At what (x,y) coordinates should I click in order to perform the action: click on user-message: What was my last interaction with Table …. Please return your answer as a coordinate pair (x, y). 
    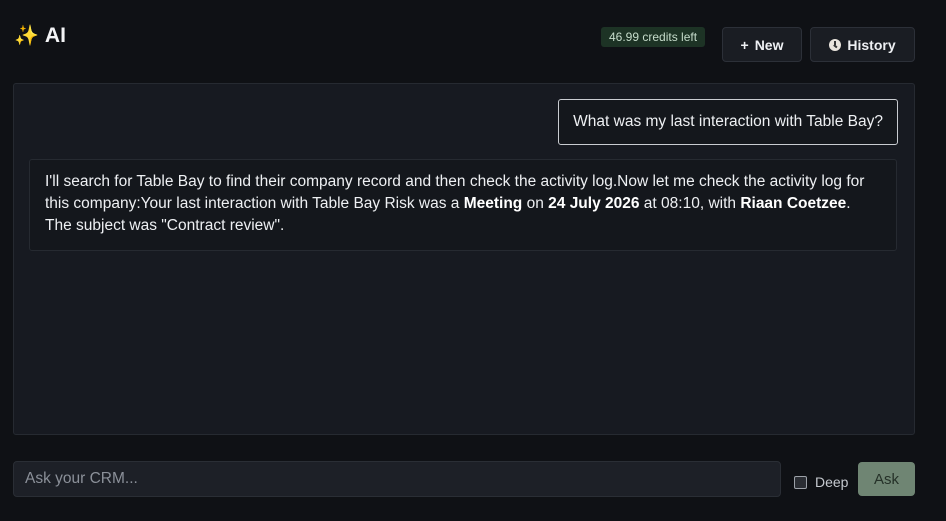
    Looking at the image, I should click on (728, 122).